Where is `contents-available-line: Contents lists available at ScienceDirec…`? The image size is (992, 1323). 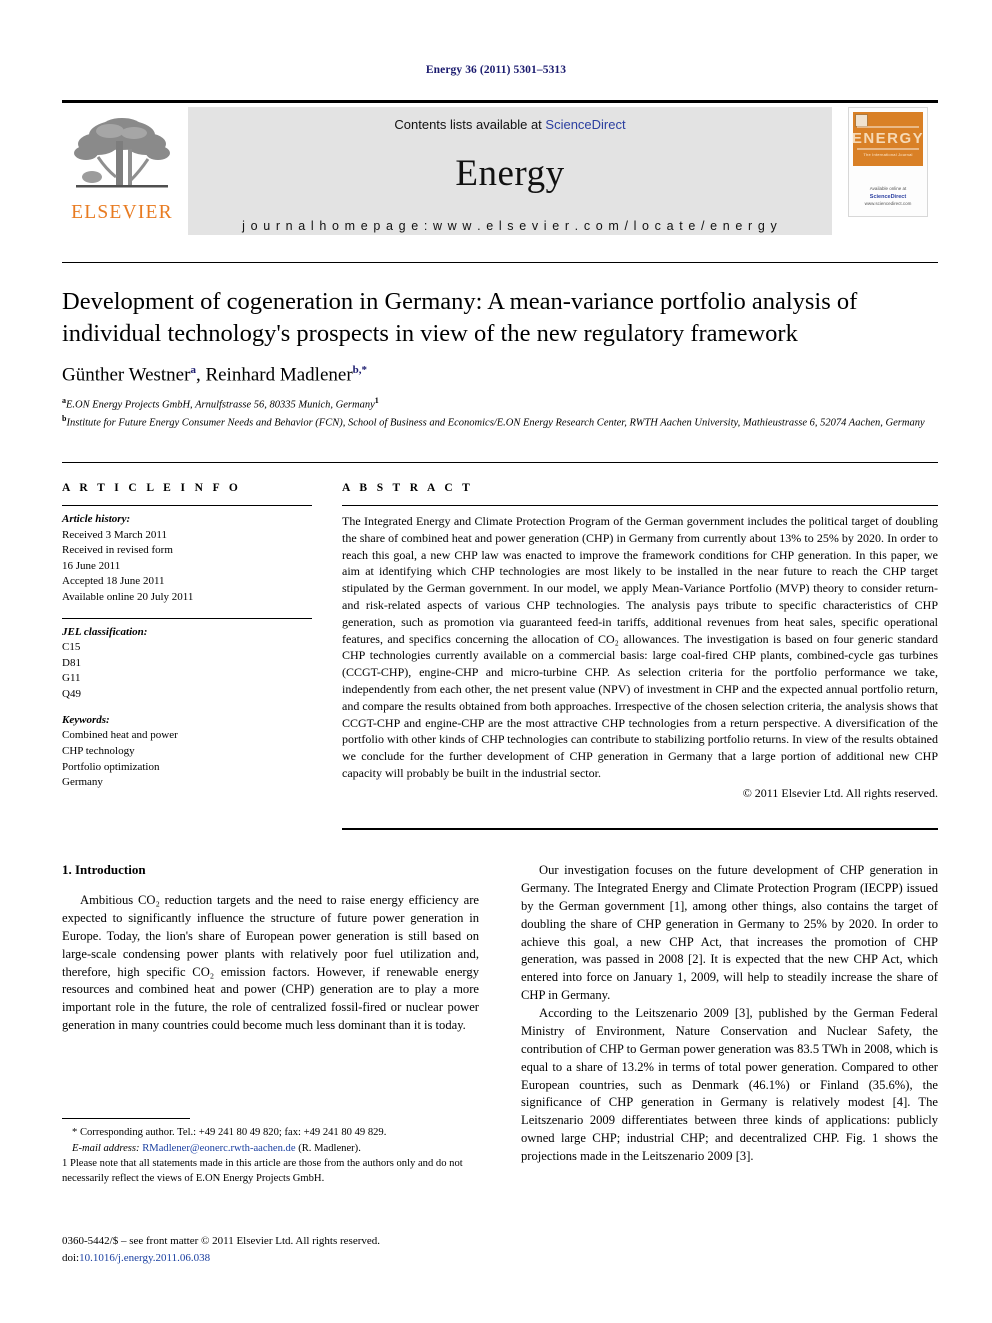 contents-available-line: Contents lists available at ScienceDirec… is located at coordinates (509, 124).